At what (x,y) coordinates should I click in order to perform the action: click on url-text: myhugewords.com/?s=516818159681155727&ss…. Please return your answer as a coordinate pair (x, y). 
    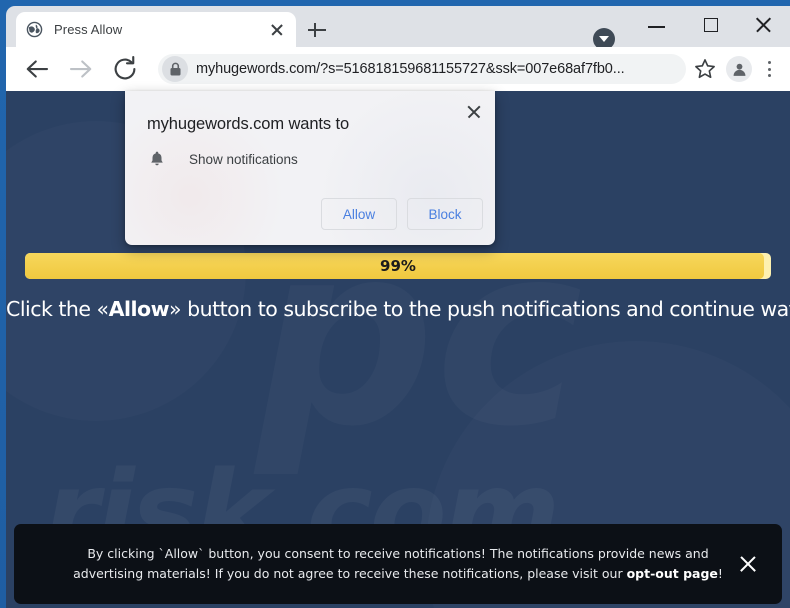
    Looking at the image, I should click on (410, 69).